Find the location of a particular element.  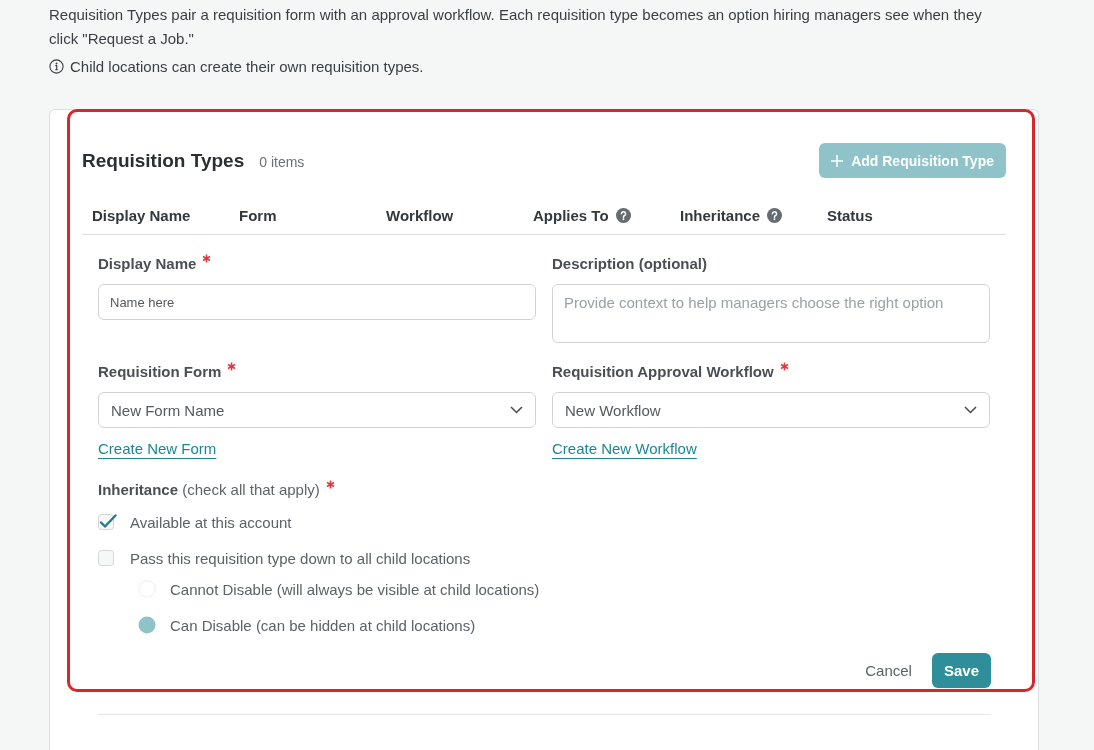

create-link: Create New Form is located at coordinates (157, 449).